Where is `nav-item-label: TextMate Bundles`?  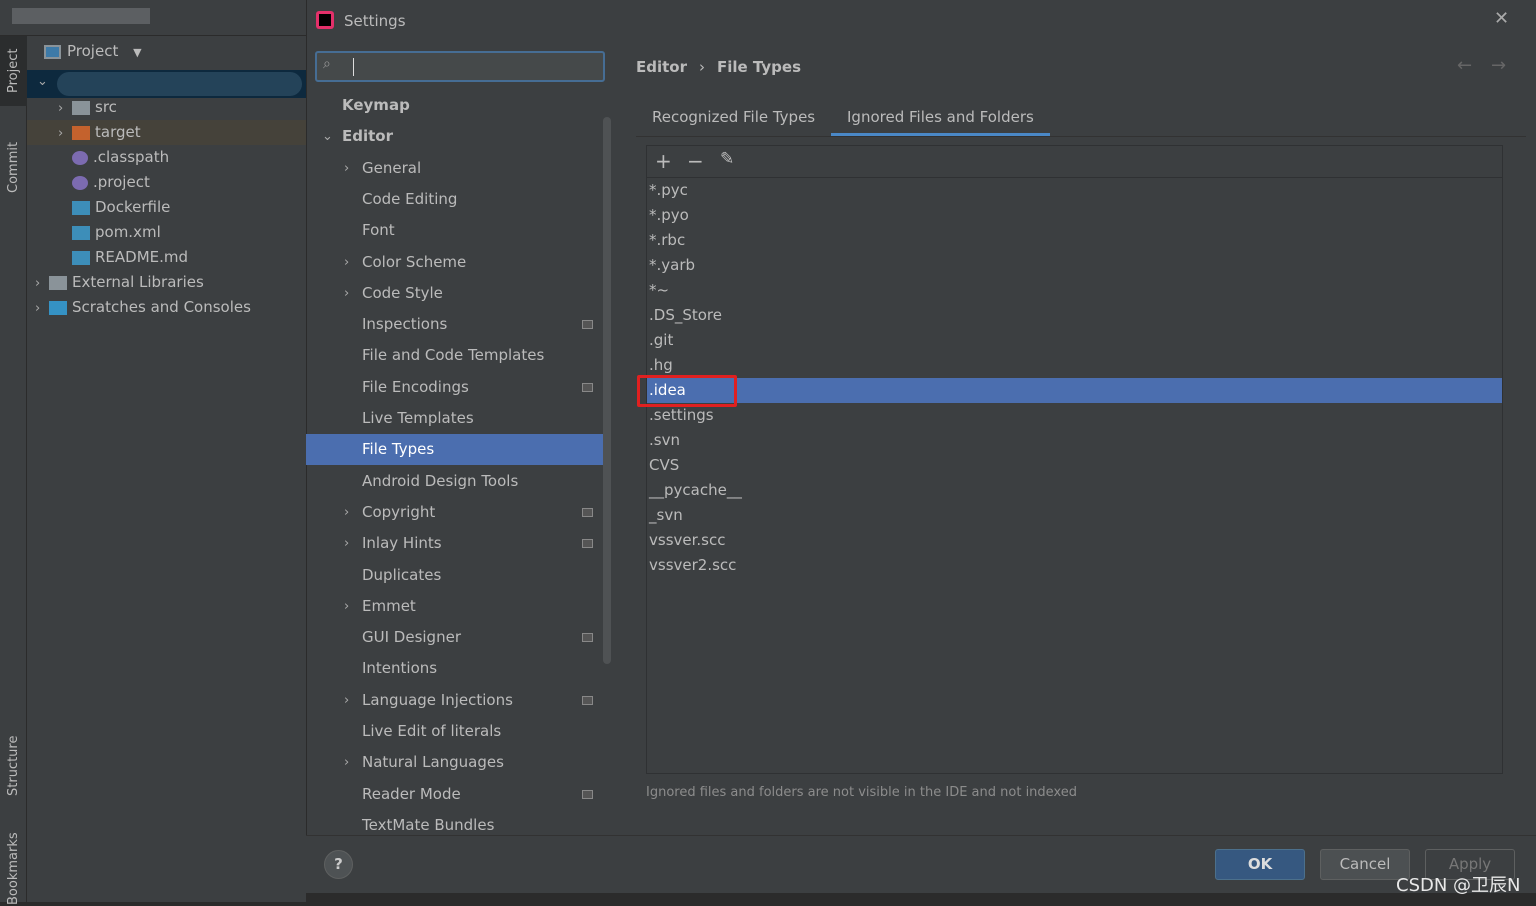
nav-item-label: TextMate Bundles is located at coordinates (428, 824).